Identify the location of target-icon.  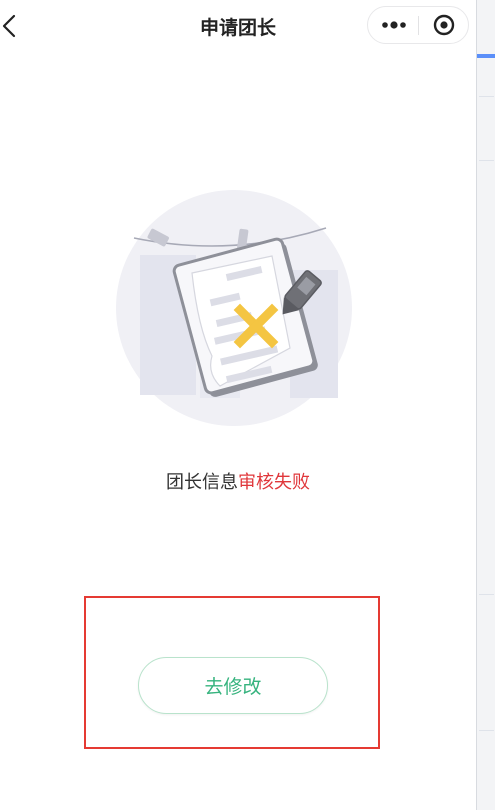
(444, 25).